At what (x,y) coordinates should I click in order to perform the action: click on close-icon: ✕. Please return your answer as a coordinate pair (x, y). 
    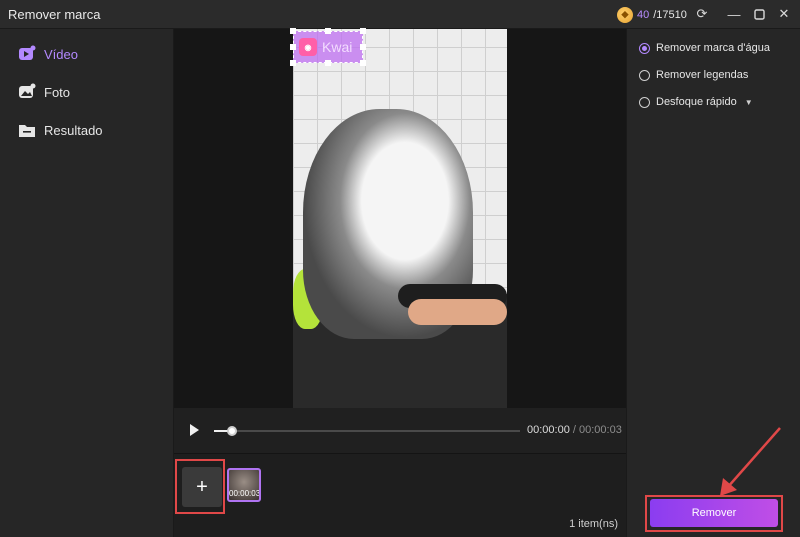
    Looking at the image, I should click on (784, 14).